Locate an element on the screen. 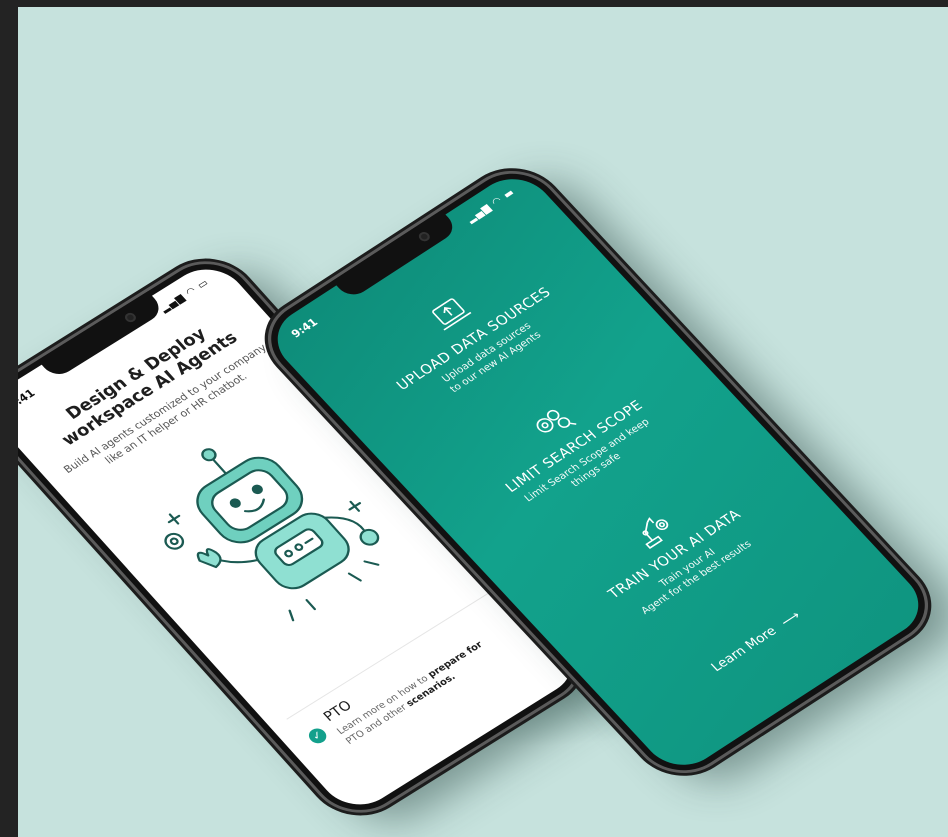 This screenshot has width=948, height=837. section-description: Train your AI Agent for the best results is located at coordinates (692, 572).